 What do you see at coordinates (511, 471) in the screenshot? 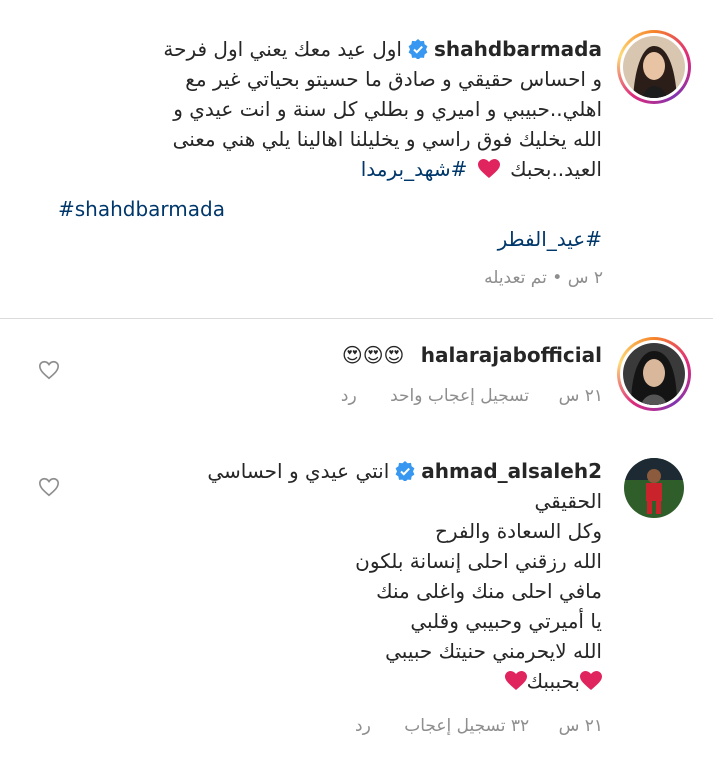
I see `comment-username: ahmad_alsaleh2` at bounding box center [511, 471].